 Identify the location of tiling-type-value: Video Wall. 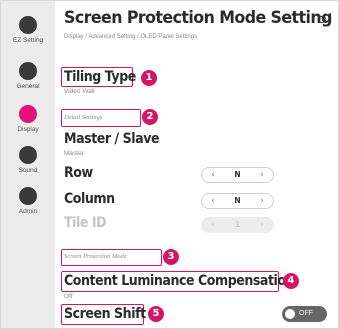
(79, 91).